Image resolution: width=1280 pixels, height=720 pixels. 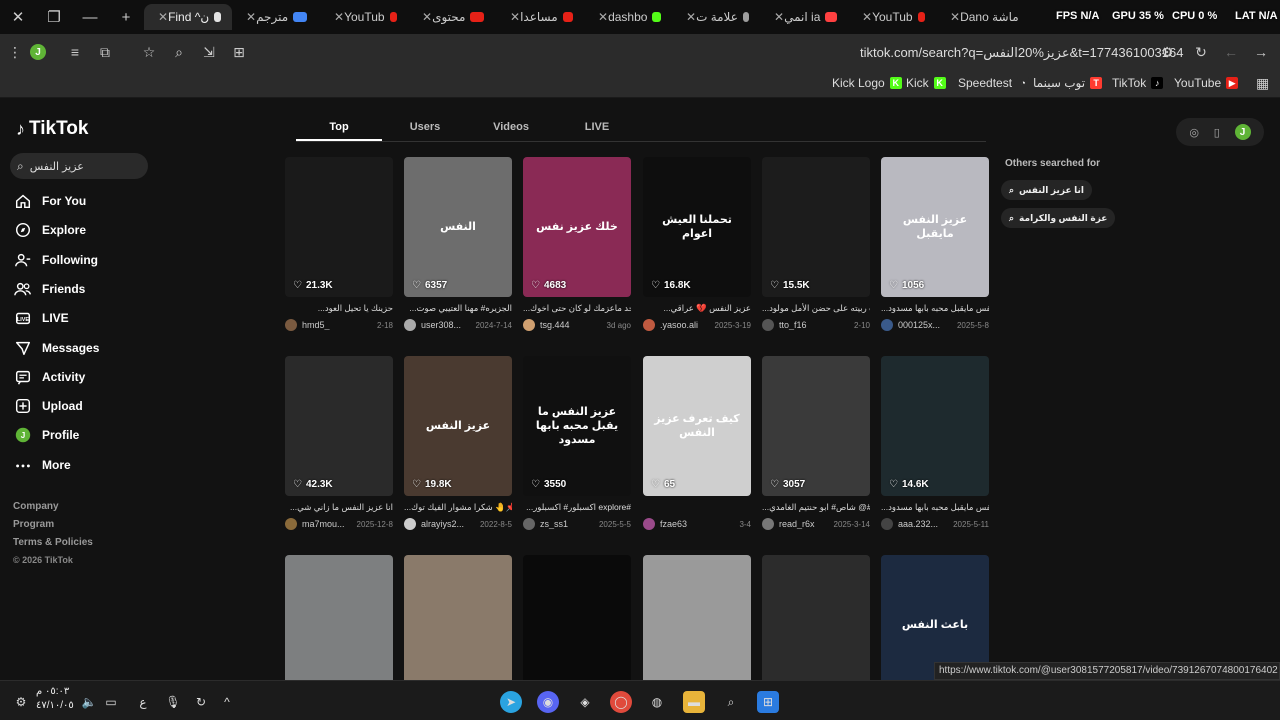 What do you see at coordinates (74, 406) in the screenshot?
I see `sidebar-item-upload: Upload` at bounding box center [74, 406].